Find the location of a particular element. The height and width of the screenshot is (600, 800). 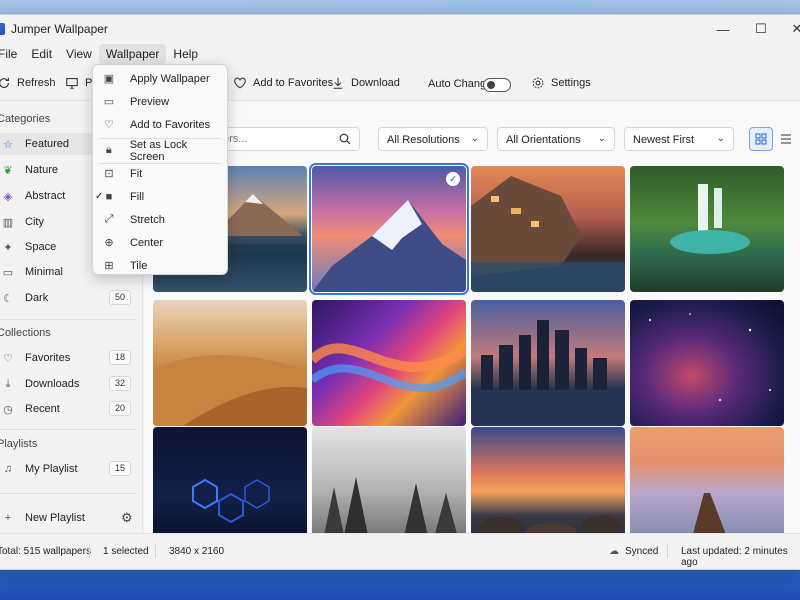

sidebar-item-favorites: ♡ Favorites 18 is located at coordinates (67, 358).